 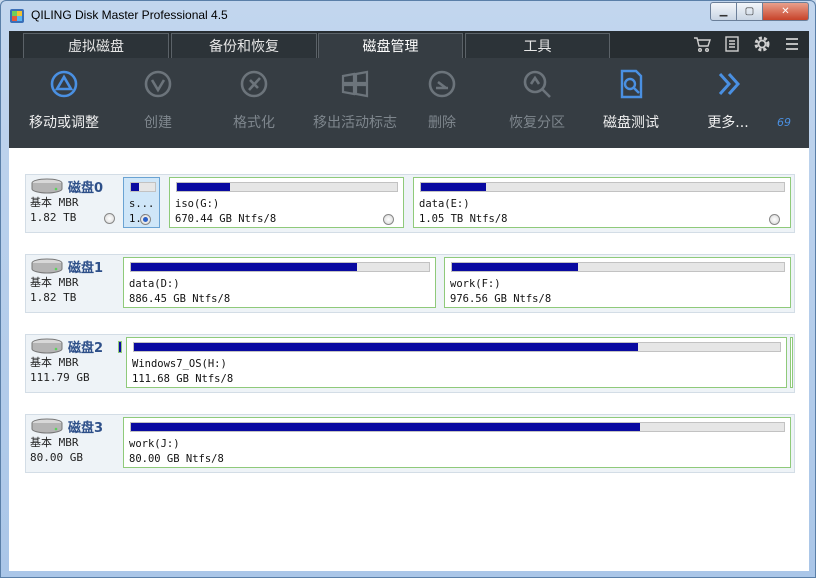 I want to click on toolbar-resize-move: 移动或调整, so click(x=64, y=100).